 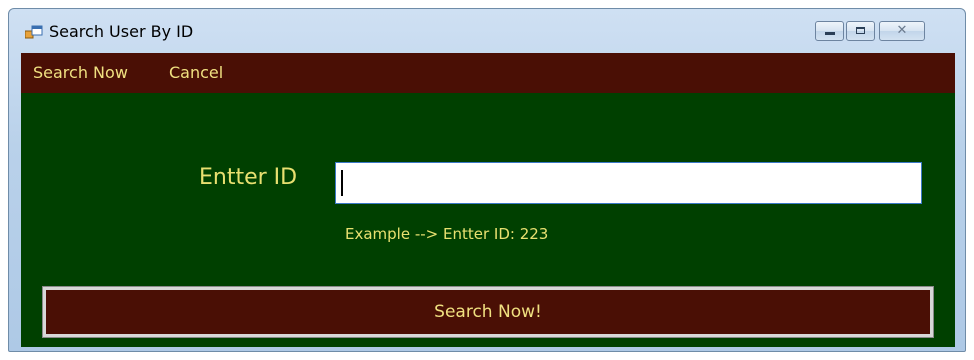 What do you see at coordinates (121, 31) in the screenshot?
I see `window-title: Search User By ID` at bounding box center [121, 31].